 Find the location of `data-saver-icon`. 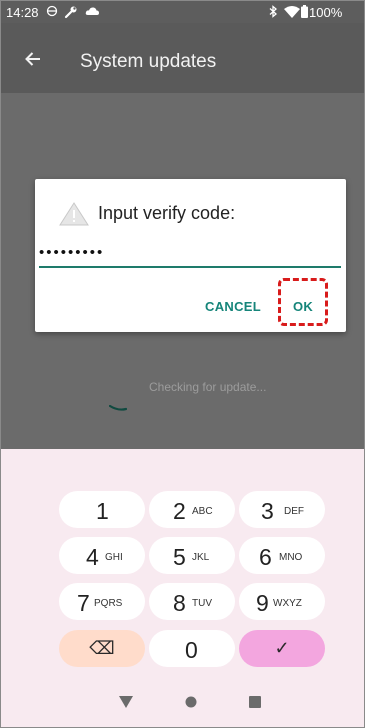

data-saver-icon is located at coordinates (52, 12).